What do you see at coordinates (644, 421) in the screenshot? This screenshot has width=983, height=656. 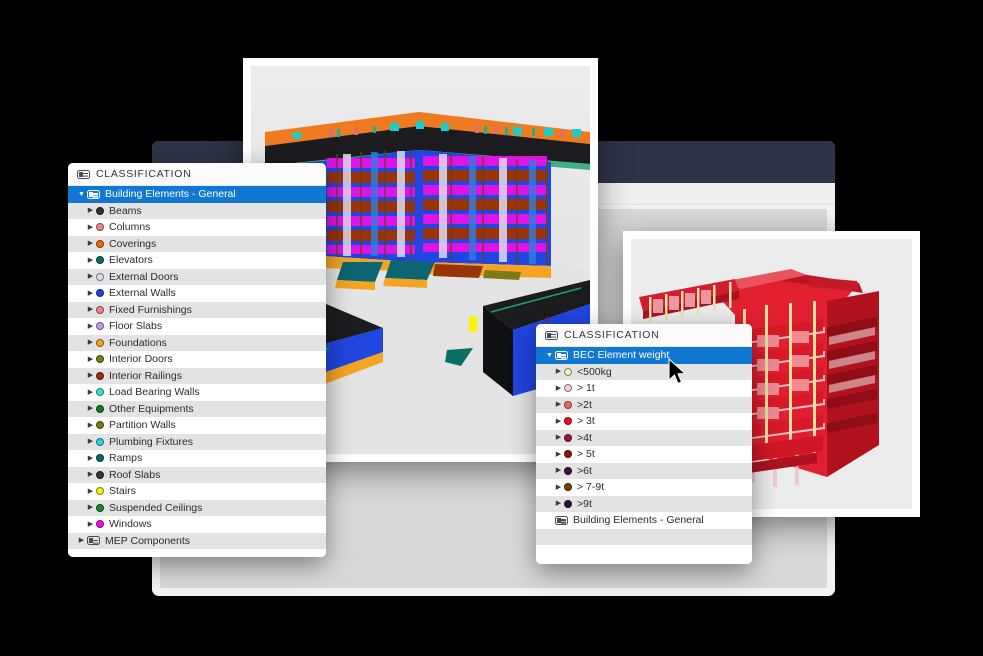 I see `classification-row: ▶ > 3t` at bounding box center [644, 421].